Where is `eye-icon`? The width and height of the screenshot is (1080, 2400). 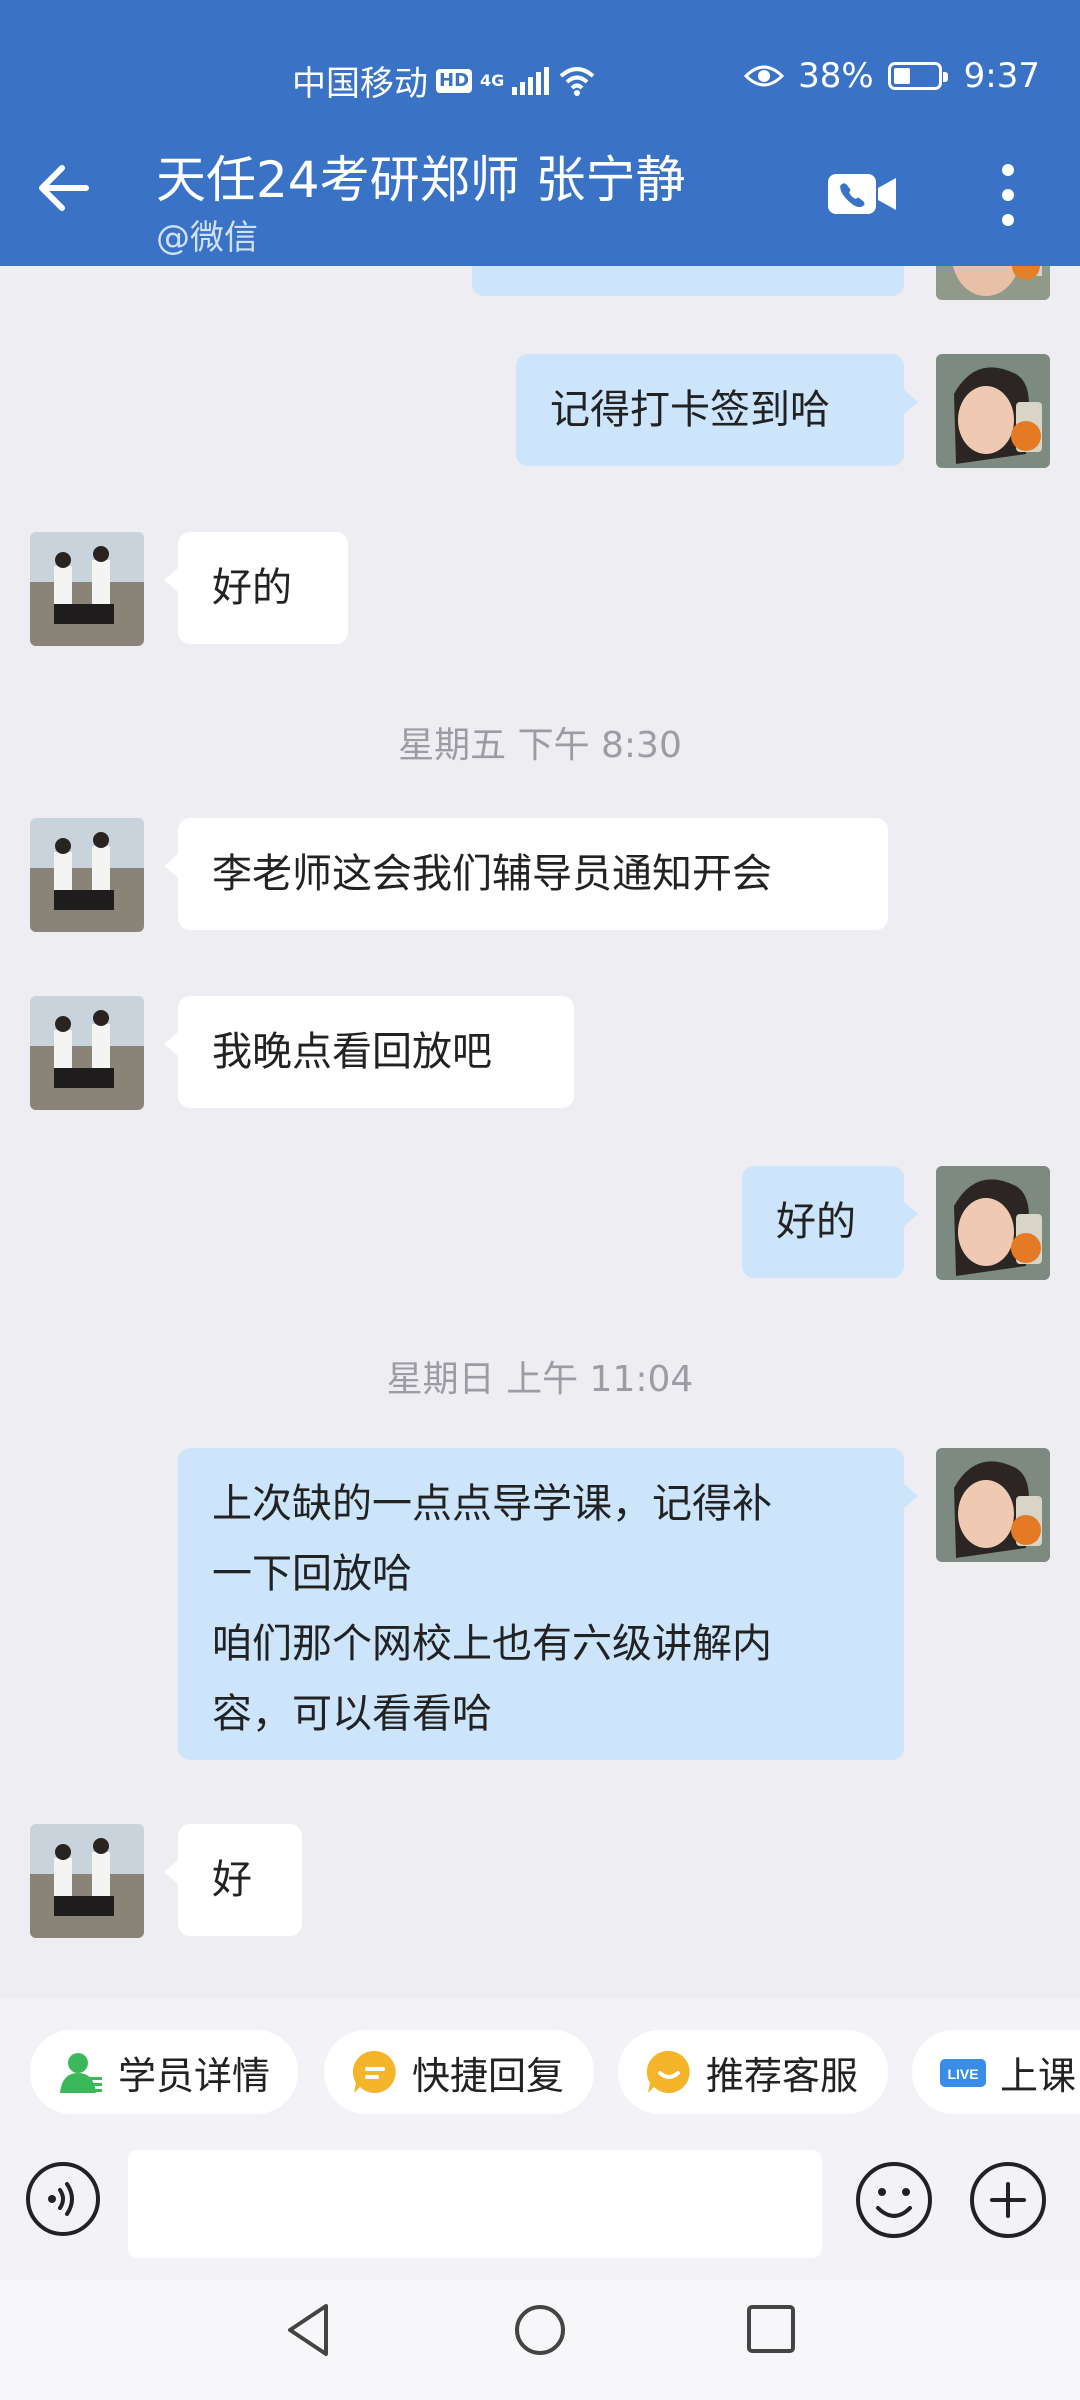 eye-icon is located at coordinates (764, 76).